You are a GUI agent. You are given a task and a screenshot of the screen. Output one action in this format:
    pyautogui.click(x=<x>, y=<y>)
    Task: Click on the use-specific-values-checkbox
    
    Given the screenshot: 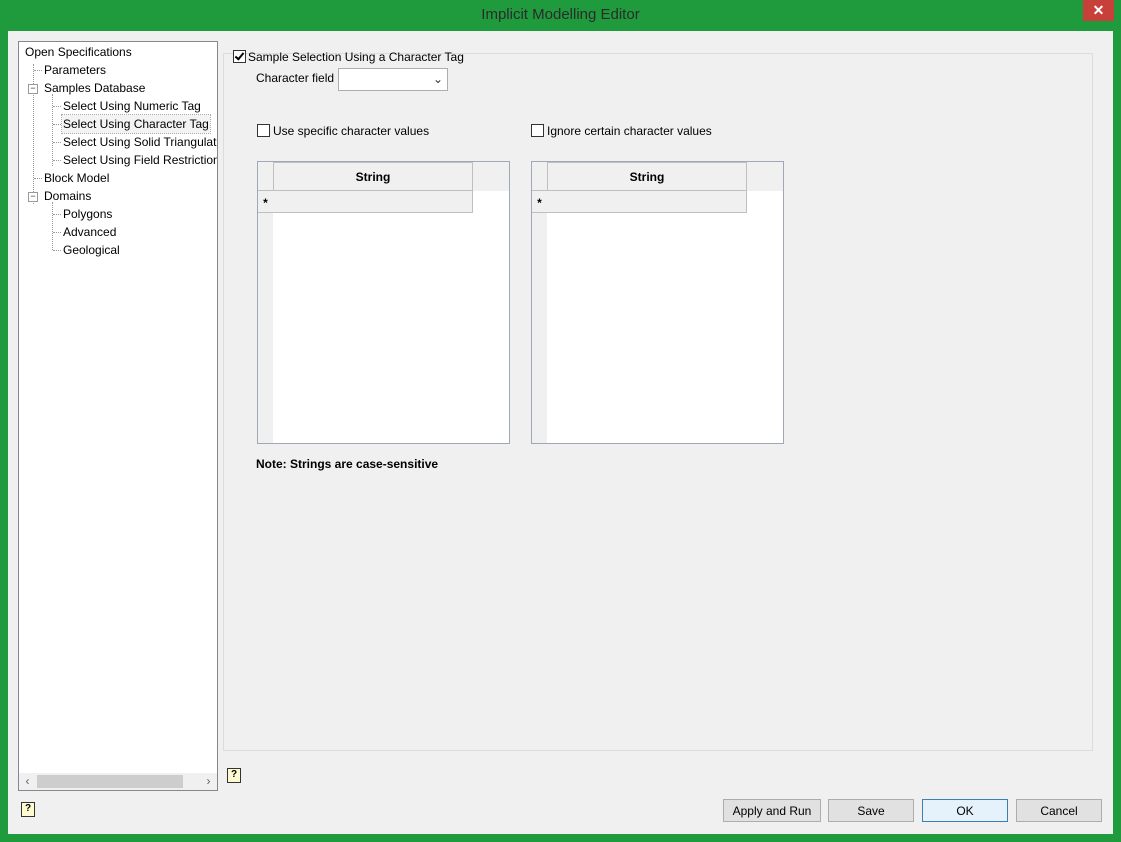 What is the action you would take?
    pyautogui.click(x=263, y=130)
    